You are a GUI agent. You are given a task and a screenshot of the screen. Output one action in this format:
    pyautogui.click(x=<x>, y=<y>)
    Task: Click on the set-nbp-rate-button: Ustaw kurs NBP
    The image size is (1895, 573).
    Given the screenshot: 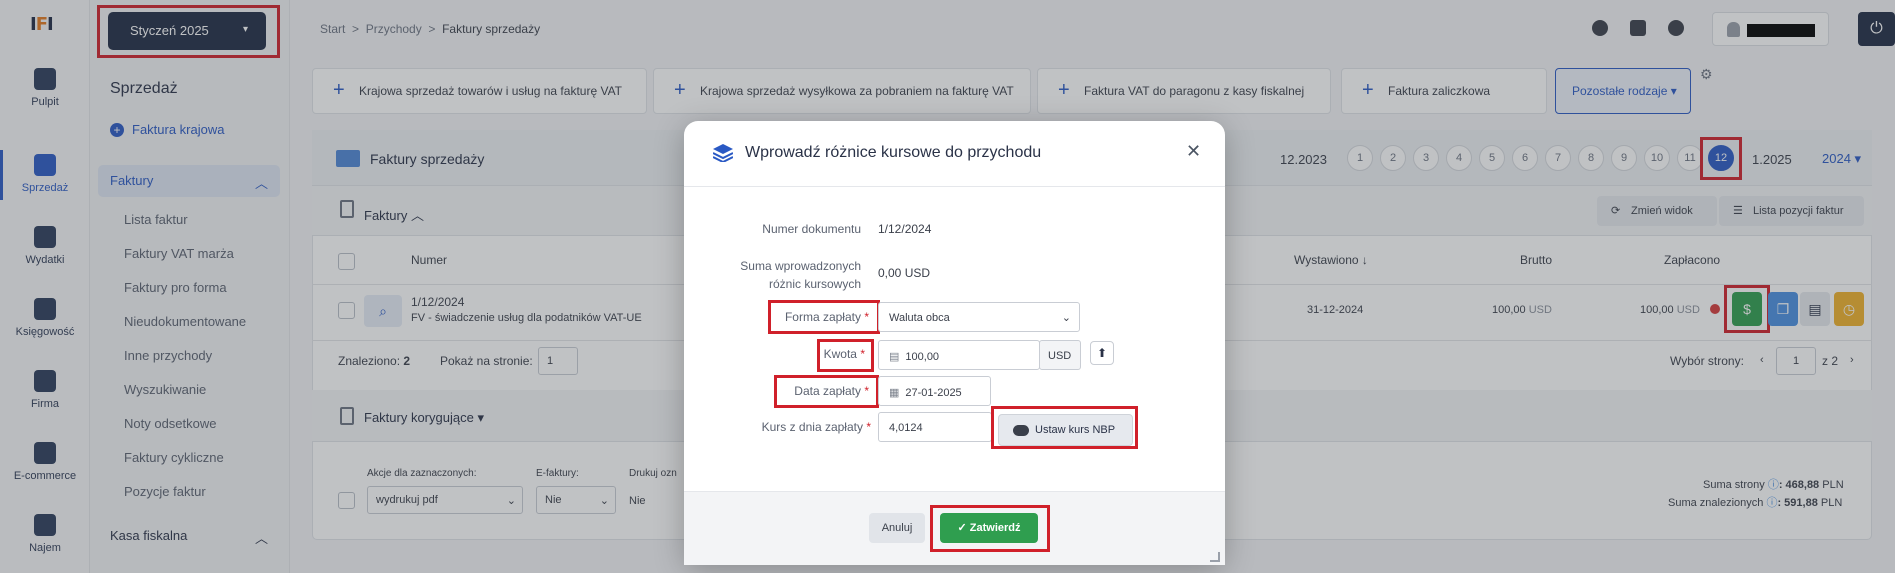 What is the action you would take?
    pyautogui.click(x=1065, y=430)
    